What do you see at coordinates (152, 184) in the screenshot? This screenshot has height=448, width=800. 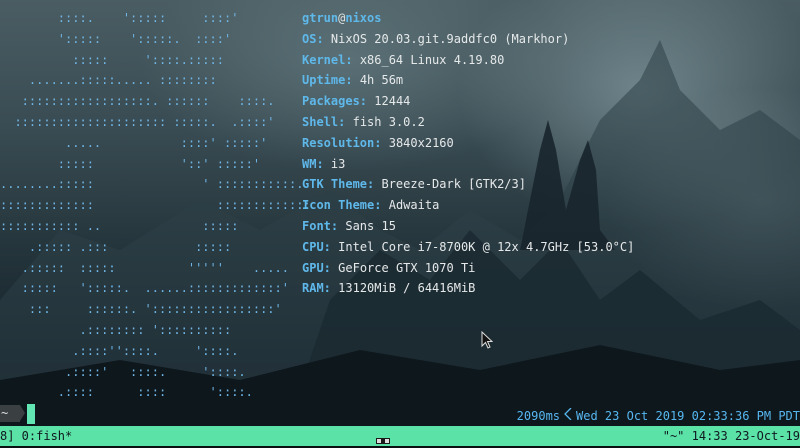 I see `logo-line: ........::::: ' :::::::::::.` at bounding box center [152, 184].